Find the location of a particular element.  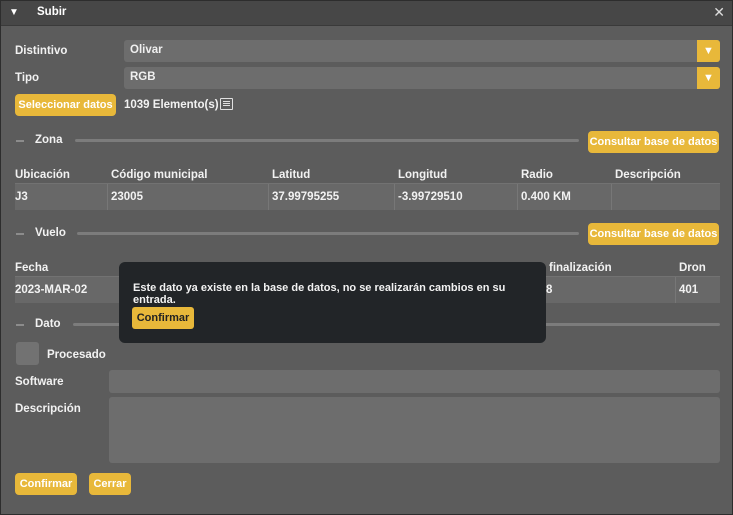

table-cell: 401 is located at coordinates (689, 290).